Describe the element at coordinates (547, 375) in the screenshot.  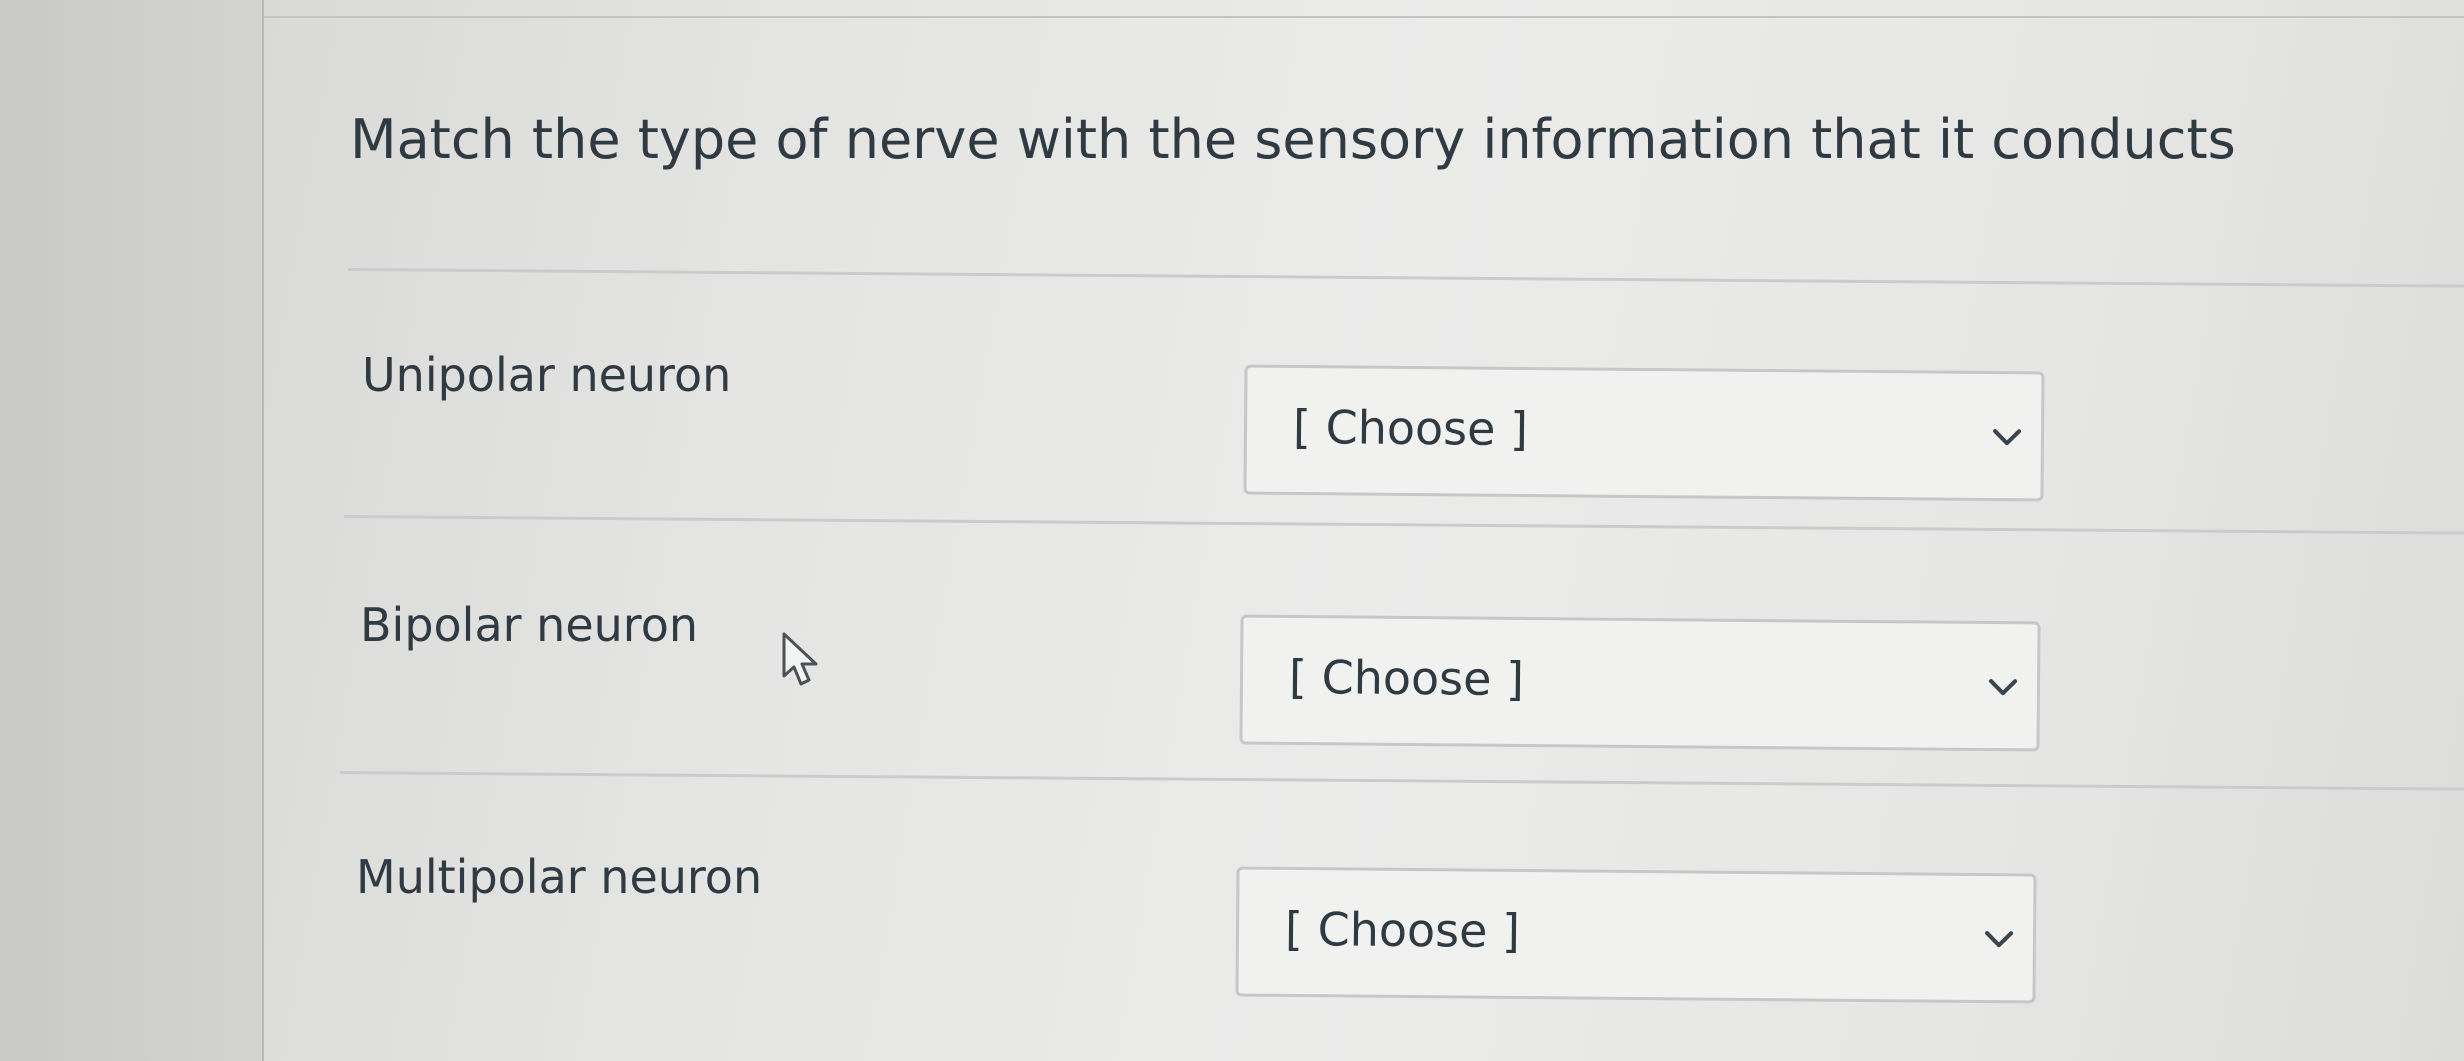
I see `row-label: Unipolar neuron` at that location.